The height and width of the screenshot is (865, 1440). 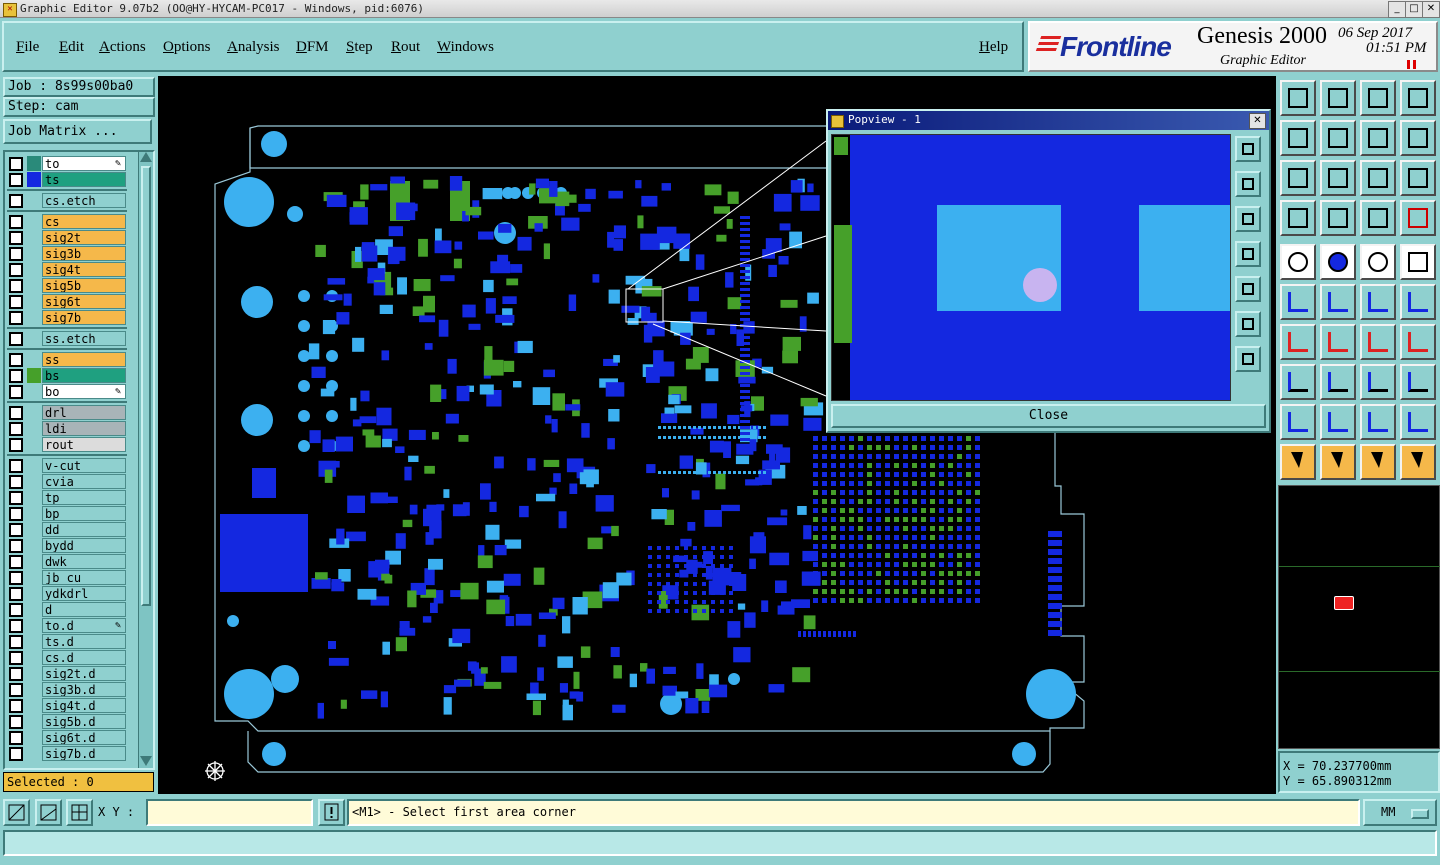 I want to click on popview-close-button: Close, so click(x=1048, y=416).